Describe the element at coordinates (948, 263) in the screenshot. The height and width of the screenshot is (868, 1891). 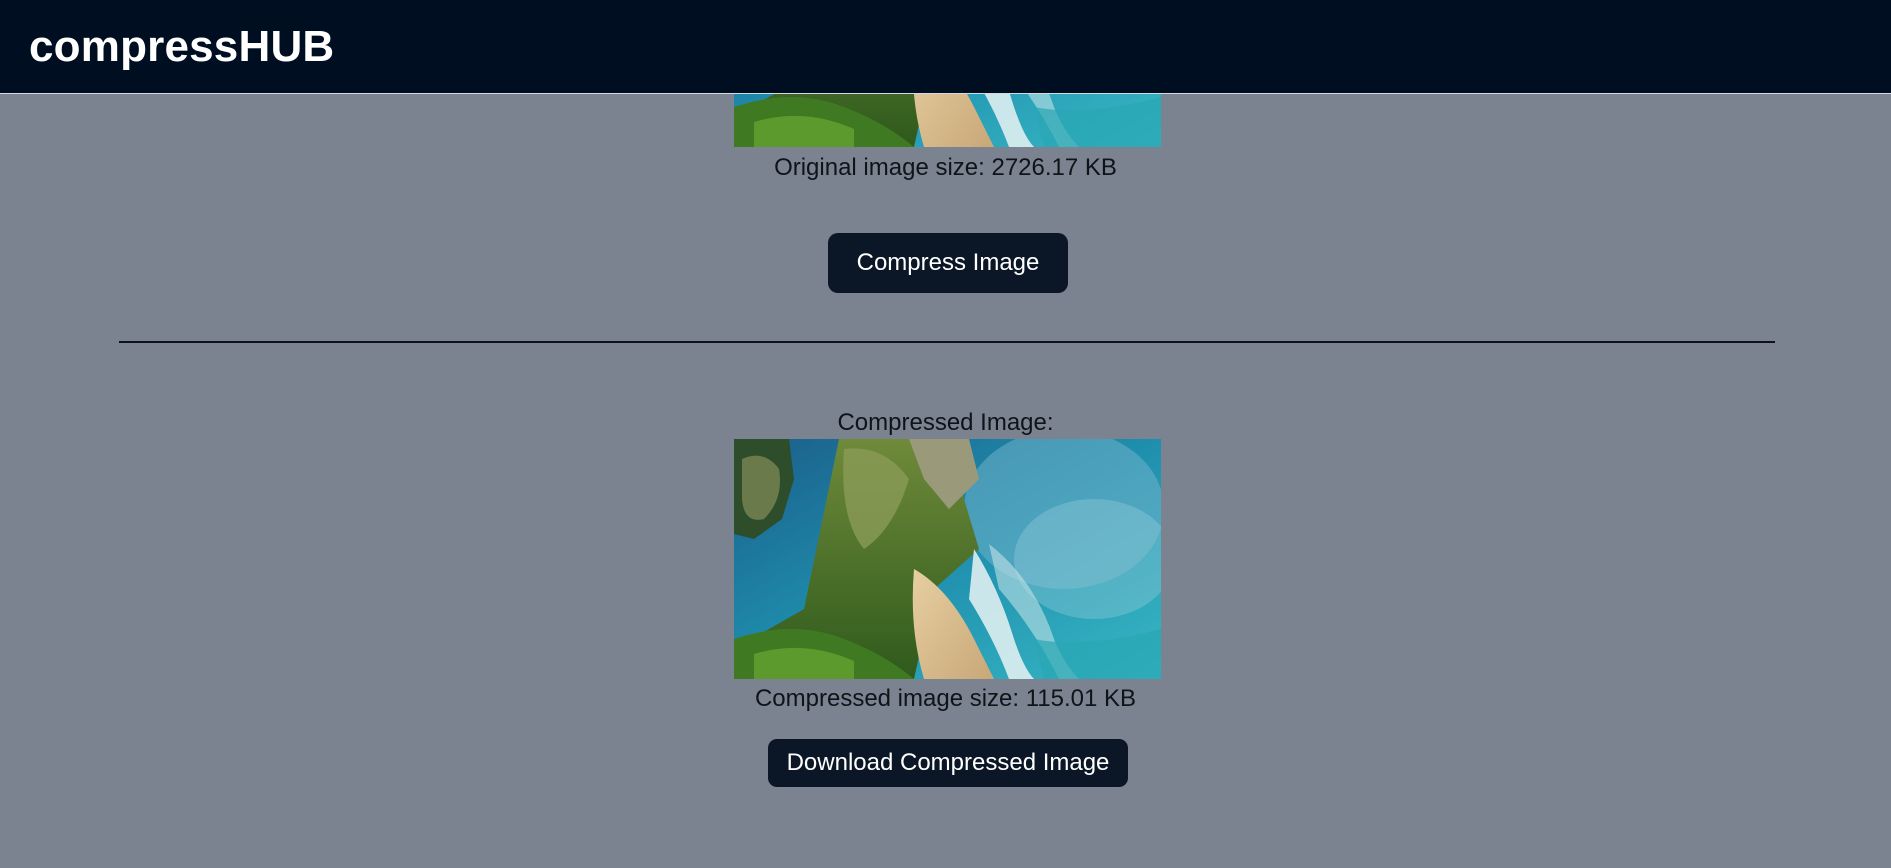
I see `compress-image-button: Compress Image` at that location.